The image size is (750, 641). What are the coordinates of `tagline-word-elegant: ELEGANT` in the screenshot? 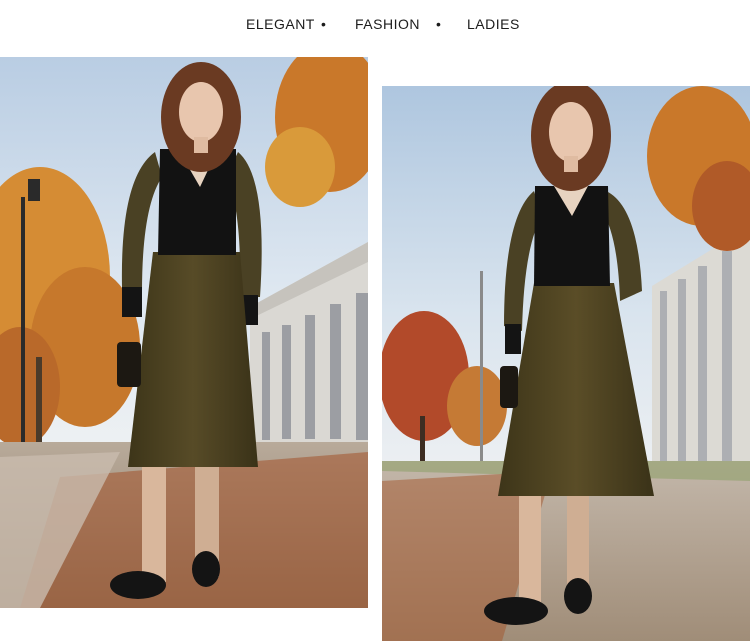 It's located at (280, 24).